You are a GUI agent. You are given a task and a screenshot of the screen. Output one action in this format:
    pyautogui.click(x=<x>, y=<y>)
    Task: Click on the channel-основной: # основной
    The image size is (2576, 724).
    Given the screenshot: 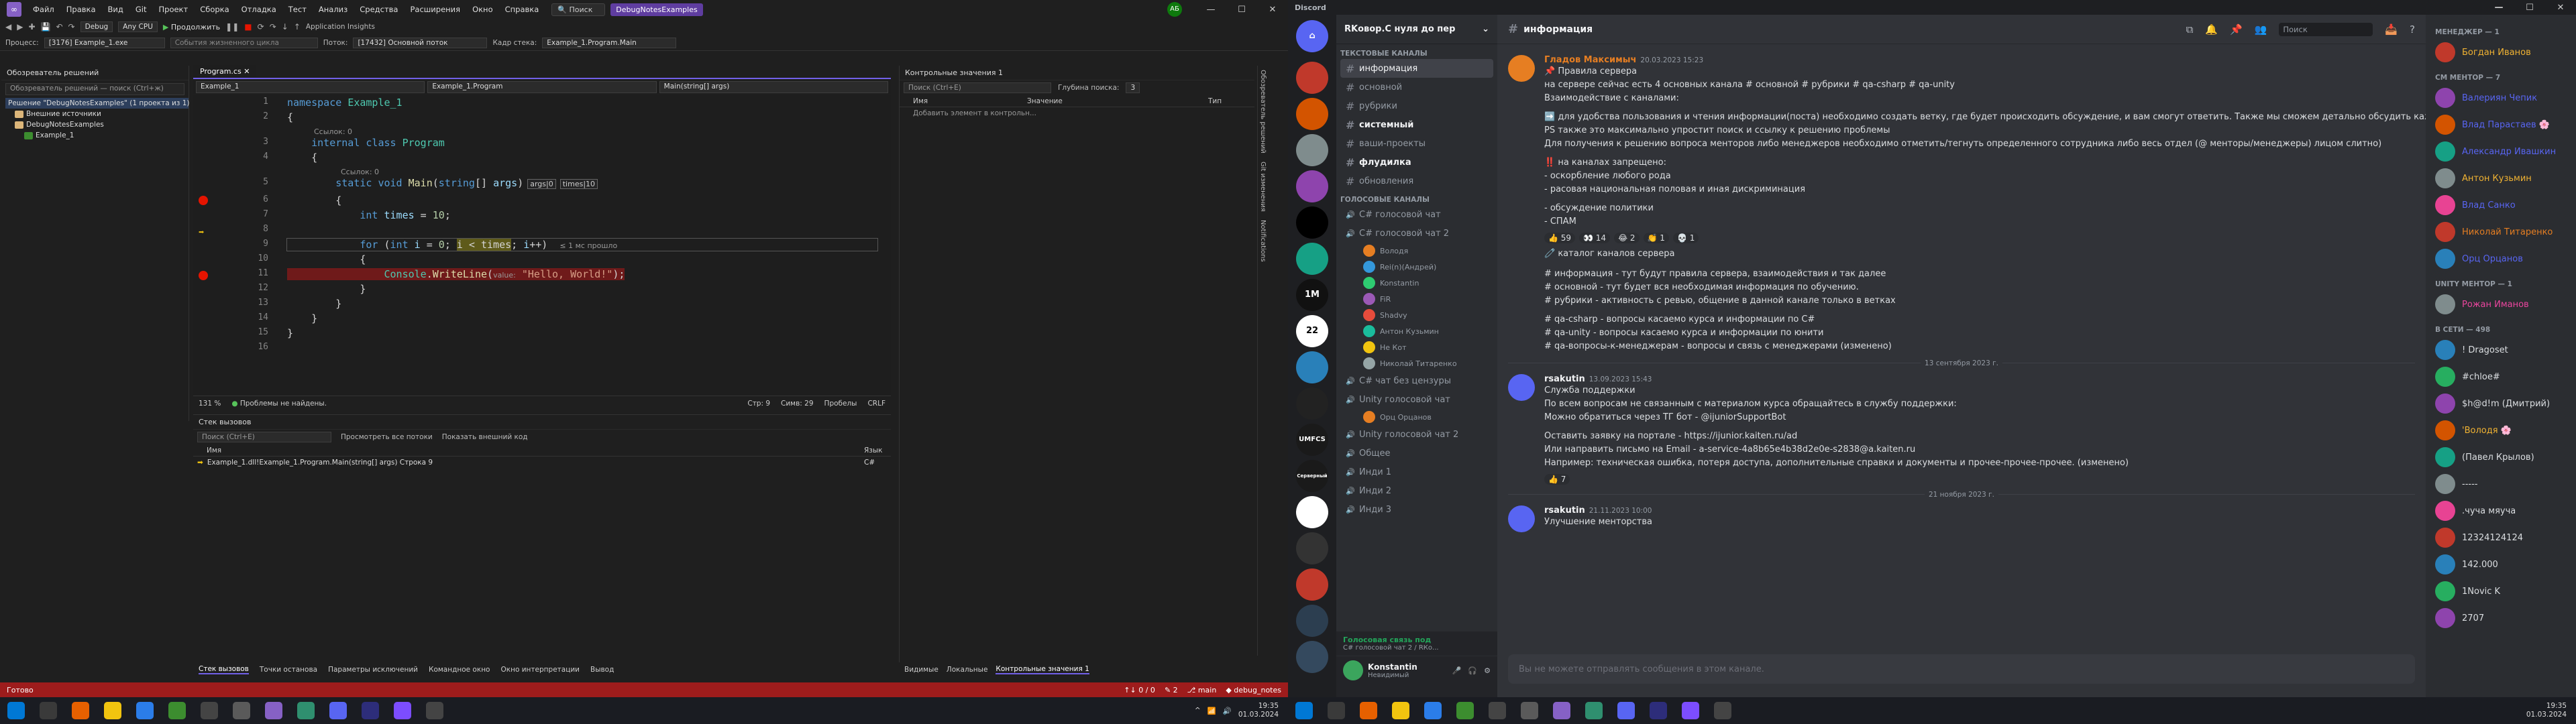 What is the action you would take?
    pyautogui.click(x=1416, y=87)
    